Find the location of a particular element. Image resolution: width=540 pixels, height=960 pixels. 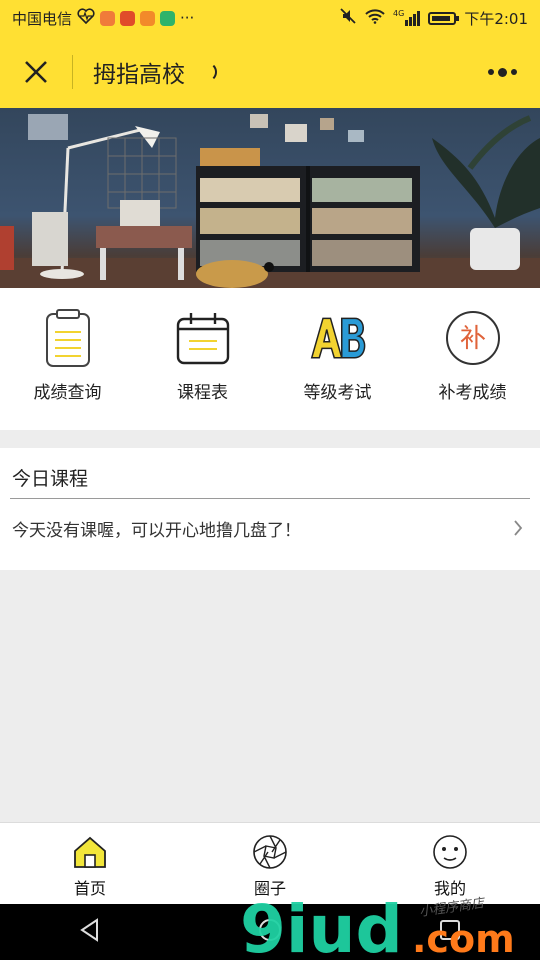

tab-label: 圈子 is located at coordinates (269, 888).